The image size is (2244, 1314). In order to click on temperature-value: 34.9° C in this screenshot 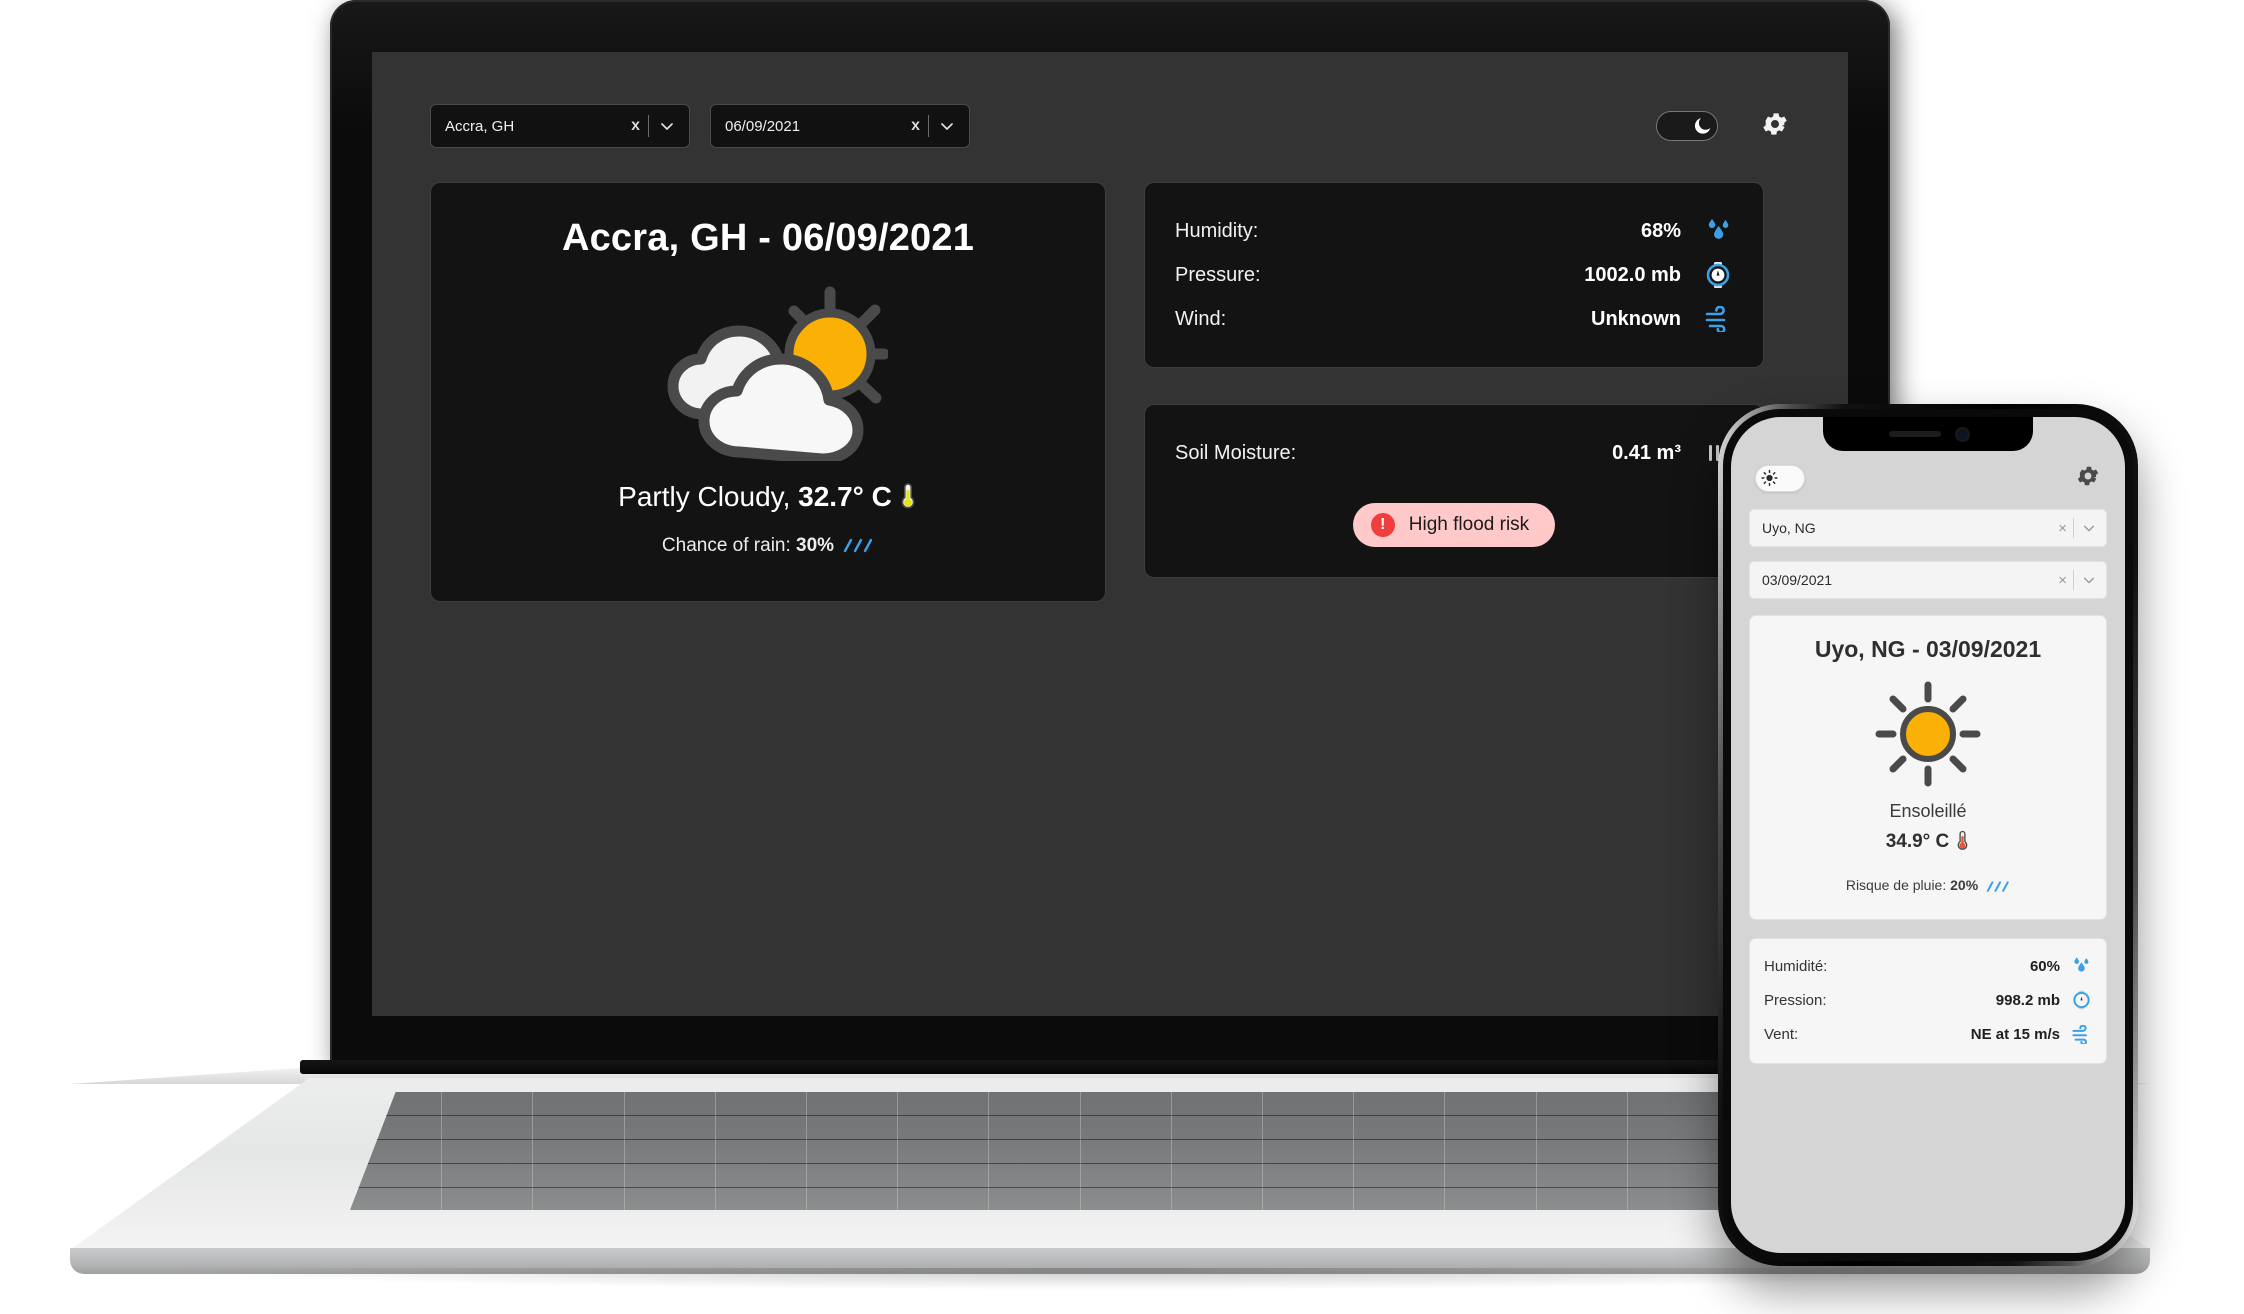, I will do `click(1917, 841)`.